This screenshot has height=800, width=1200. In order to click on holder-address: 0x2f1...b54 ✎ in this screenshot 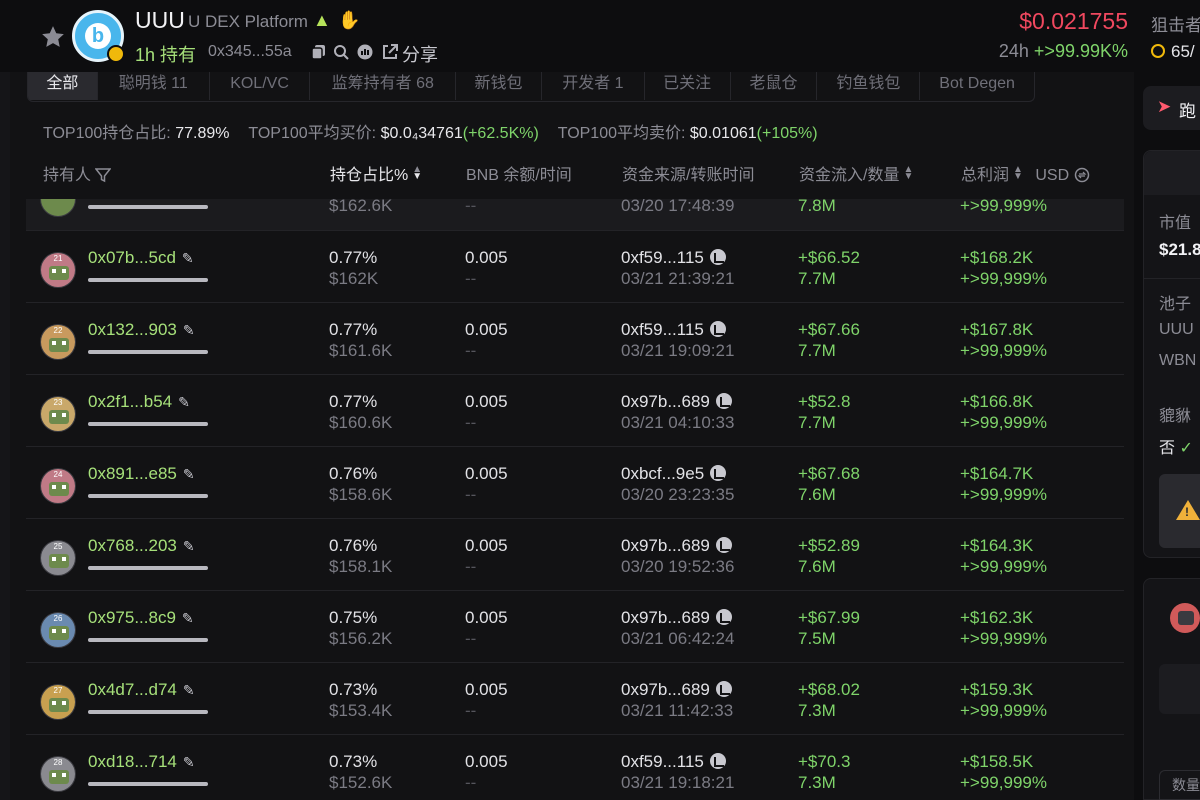, I will do `click(139, 402)`.